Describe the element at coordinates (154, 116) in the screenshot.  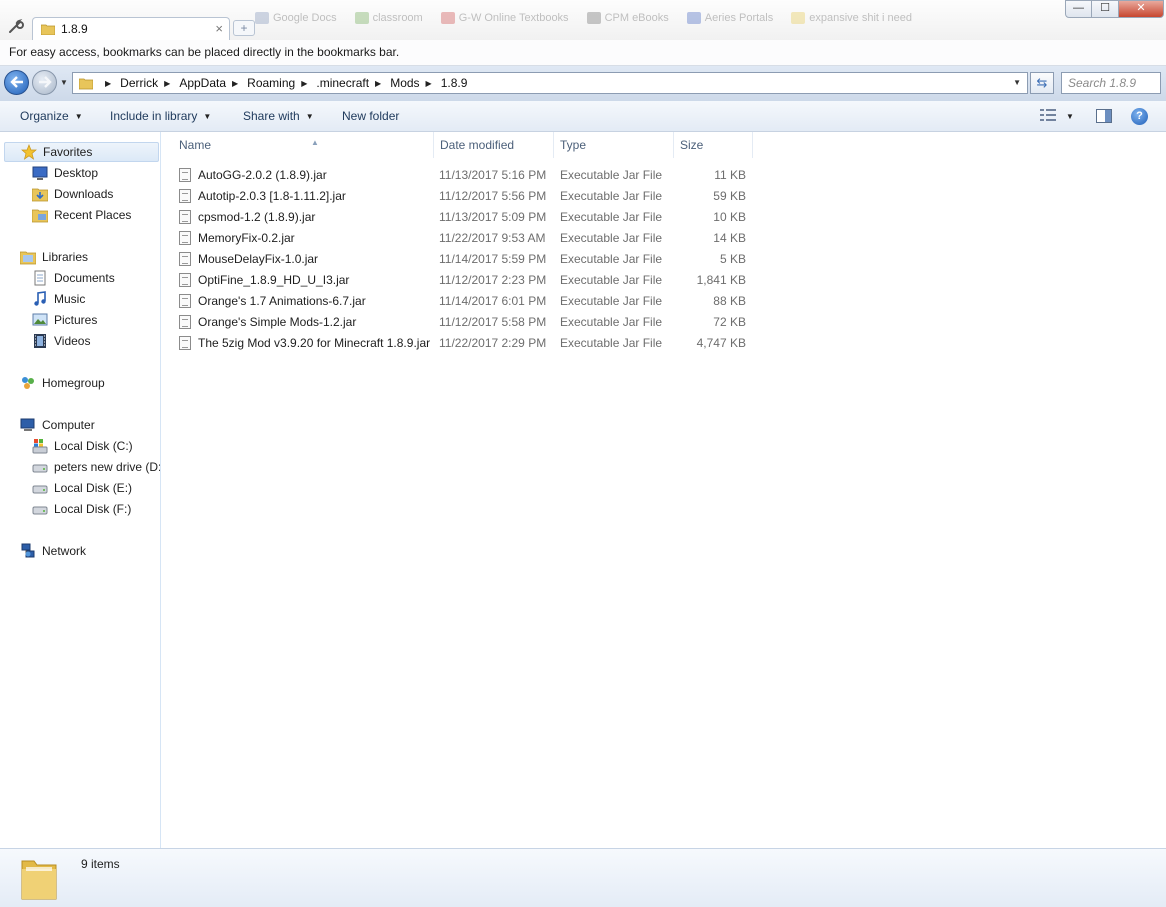
I see `include-in-library-label: Include in library` at that location.